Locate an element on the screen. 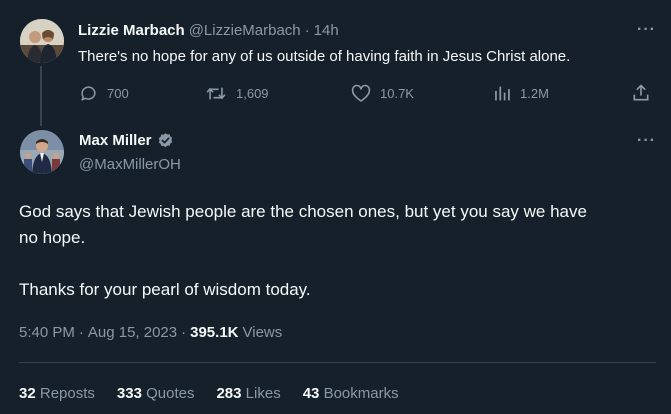 The width and height of the screenshot is (671, 414). reply-action-share is located at coordinates (641, 93).